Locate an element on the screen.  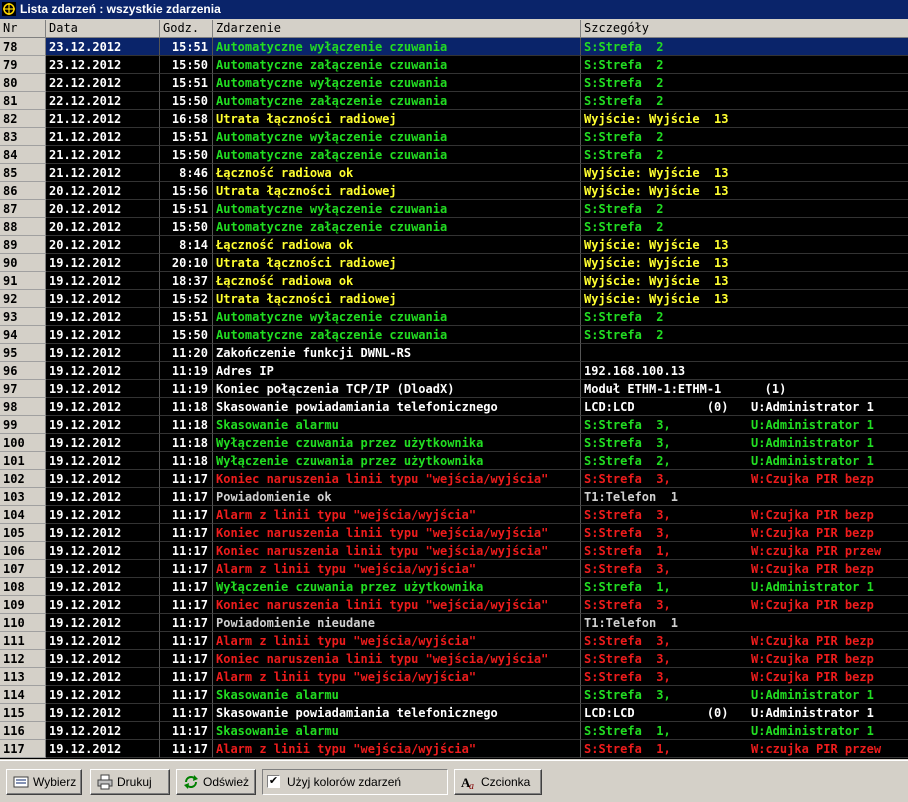
details-primary: S:Strefa 1, is located at coordinates (627, 749).